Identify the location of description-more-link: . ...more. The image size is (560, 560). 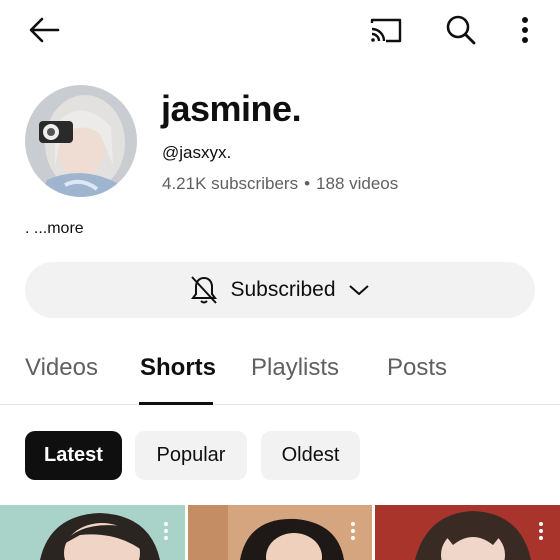
(54, 229).